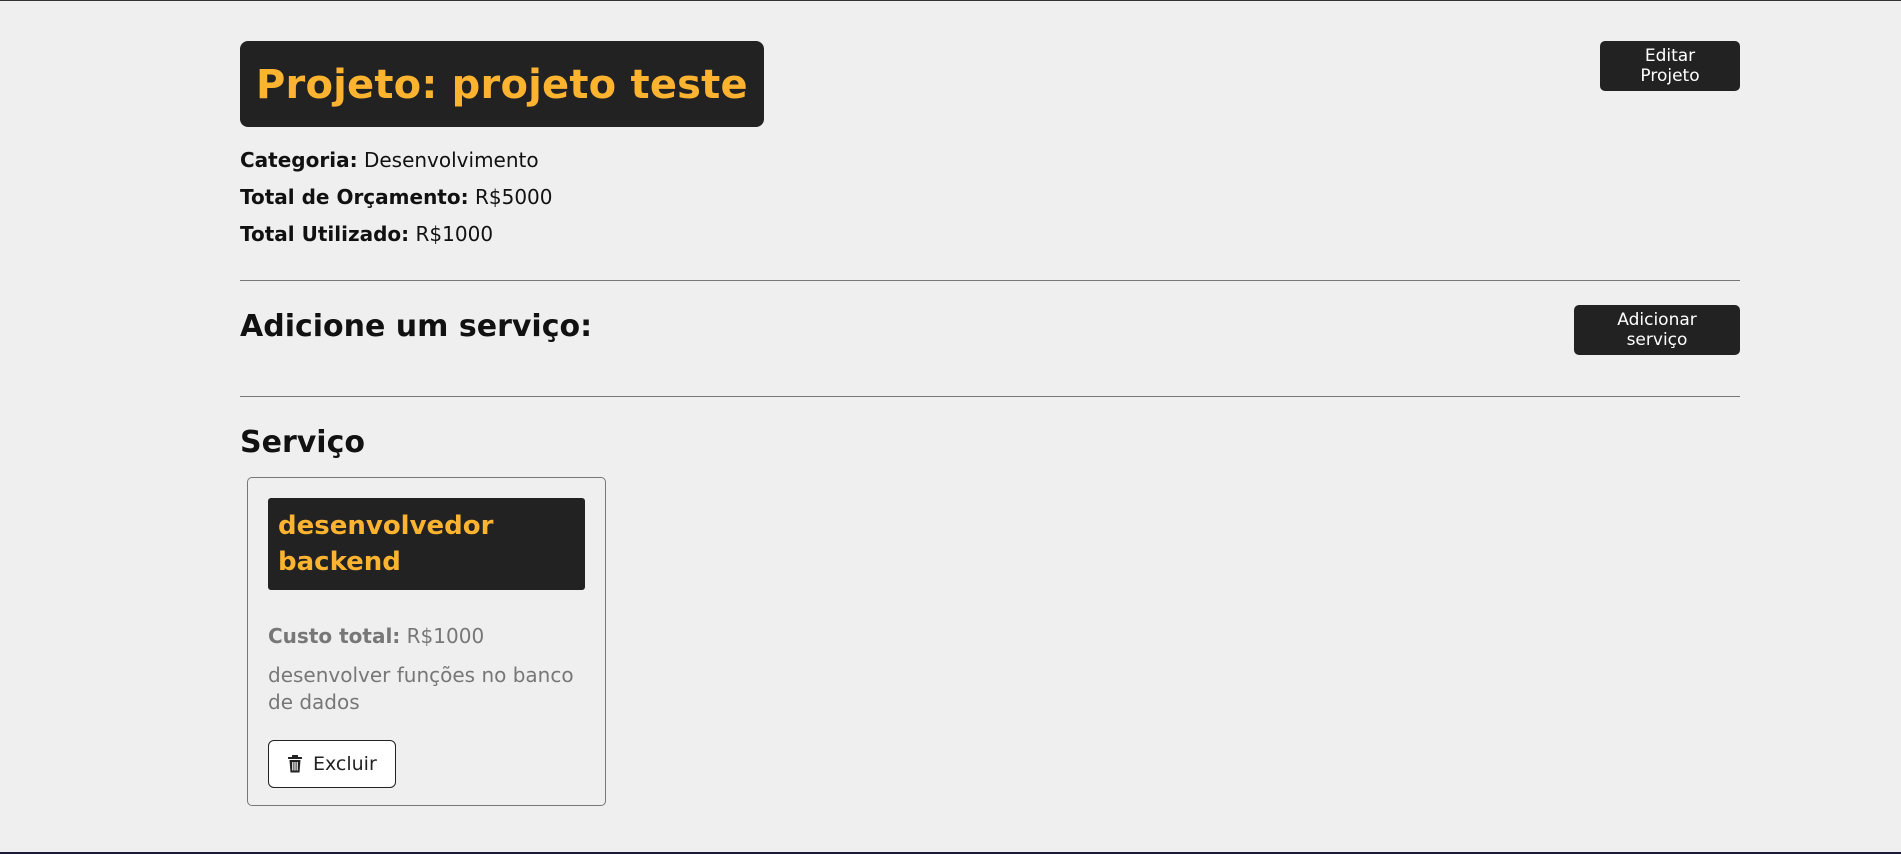  What do you see at coordinates (1670, 66) in the screenshot?
I see `edit-project-button: Editar Projeto` at bounding box center [1670, 66].